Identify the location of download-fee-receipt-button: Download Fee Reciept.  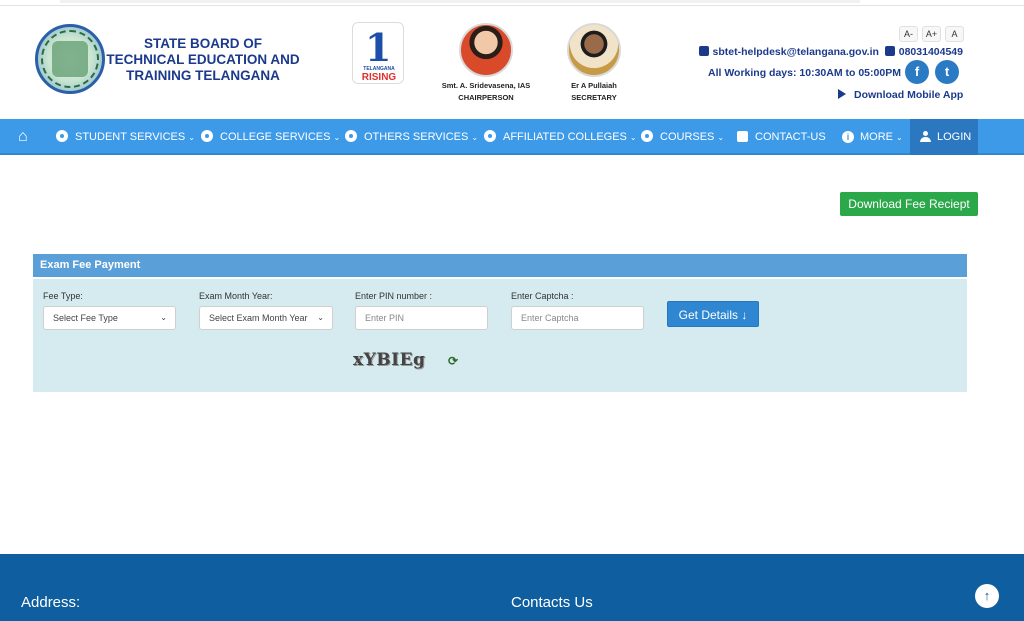
(909, 204).